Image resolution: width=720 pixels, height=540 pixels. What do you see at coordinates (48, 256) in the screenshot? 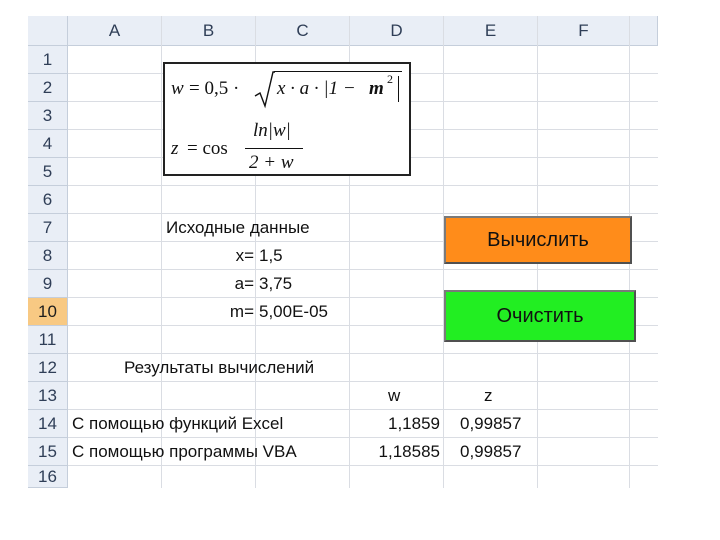
I see `row-header-8: 8` at bounding box center [48, 256].